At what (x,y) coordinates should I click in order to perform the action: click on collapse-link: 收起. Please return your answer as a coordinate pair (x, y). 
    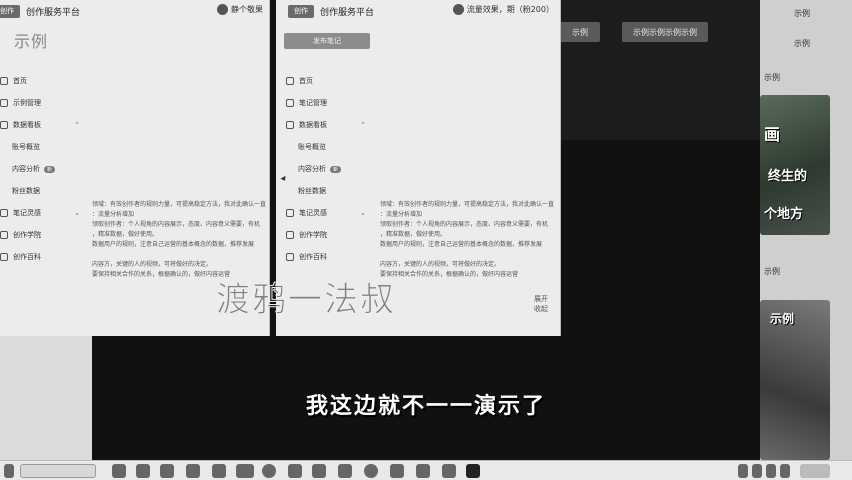
    Looking at the image, I should click on (541, 309).